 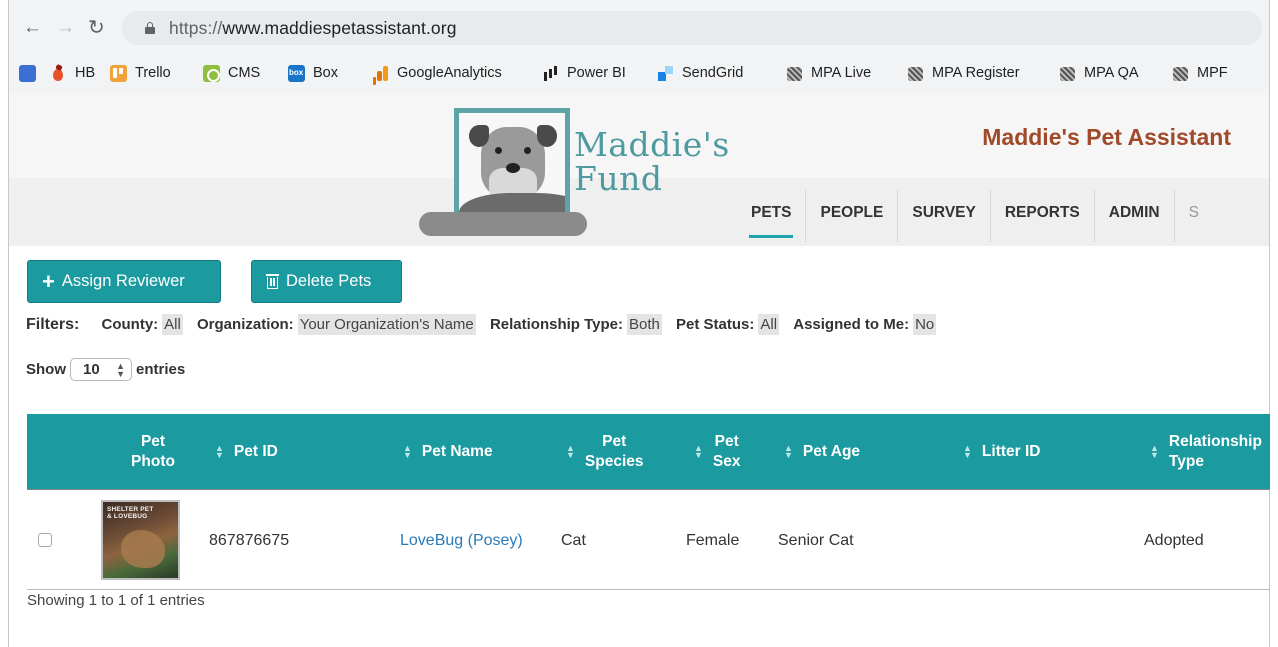 What do you see at coordinates (161, 369) in the screenshot?
I see `entries-label: entries` at bounding box center [161, 369].